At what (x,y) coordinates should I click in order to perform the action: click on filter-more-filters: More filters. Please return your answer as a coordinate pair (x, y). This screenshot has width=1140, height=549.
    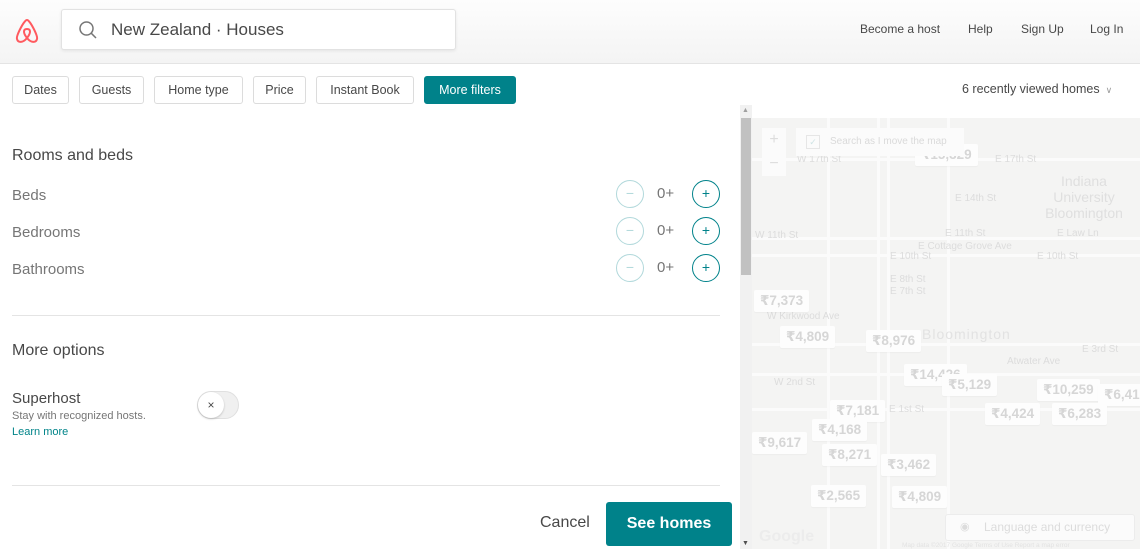
    Looking at the image, I should click on (470, 90).